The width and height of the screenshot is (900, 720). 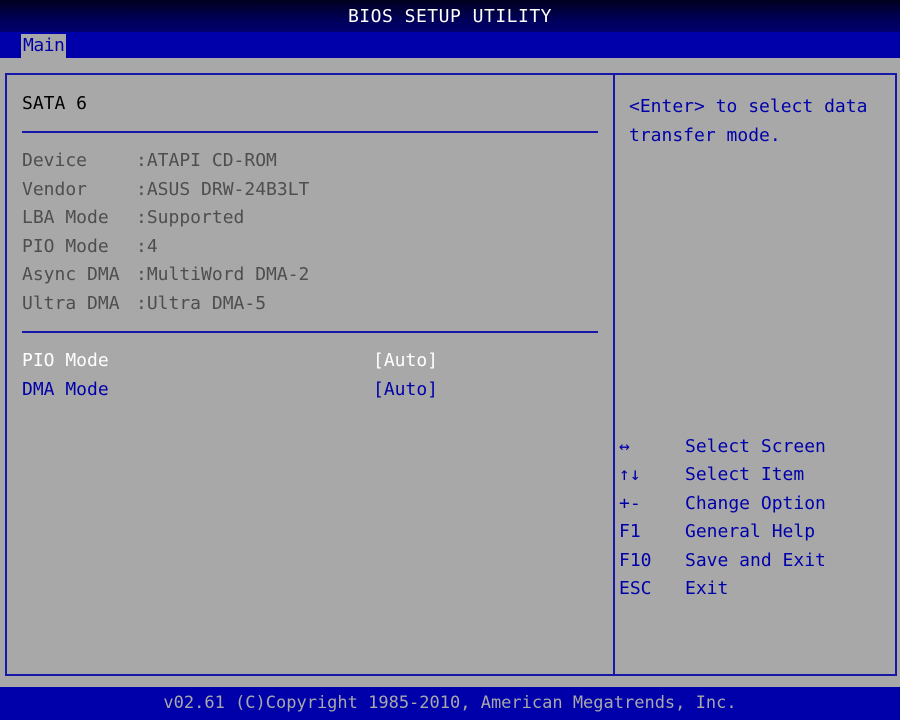 I want to click on info-value: :ASUS DRW-24B3LT, so click(x=223, y=189).